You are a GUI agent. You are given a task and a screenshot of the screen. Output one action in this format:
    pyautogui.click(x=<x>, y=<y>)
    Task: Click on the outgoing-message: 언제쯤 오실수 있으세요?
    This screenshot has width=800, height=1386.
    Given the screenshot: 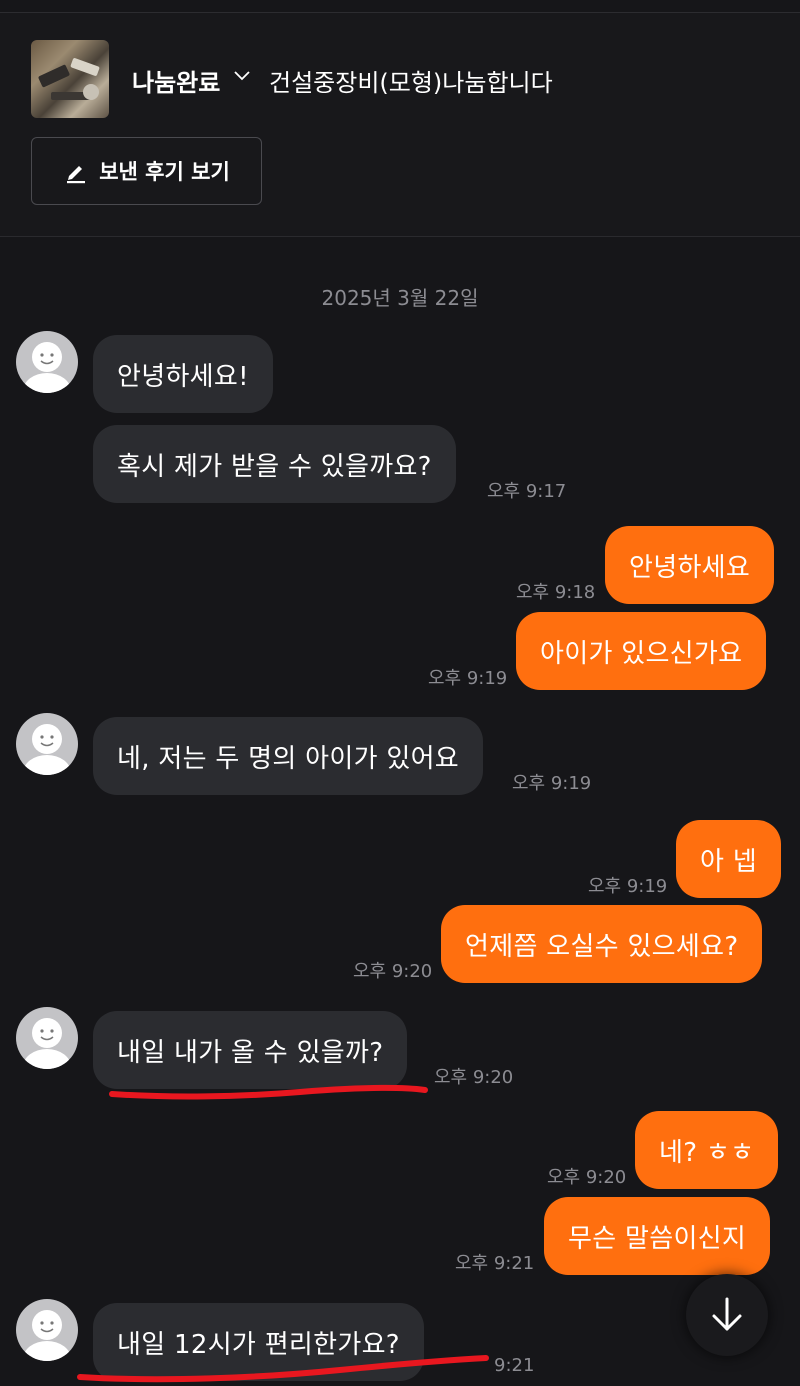 What is the action you would take?
    pyautogui.click(x=602, y=944)
    